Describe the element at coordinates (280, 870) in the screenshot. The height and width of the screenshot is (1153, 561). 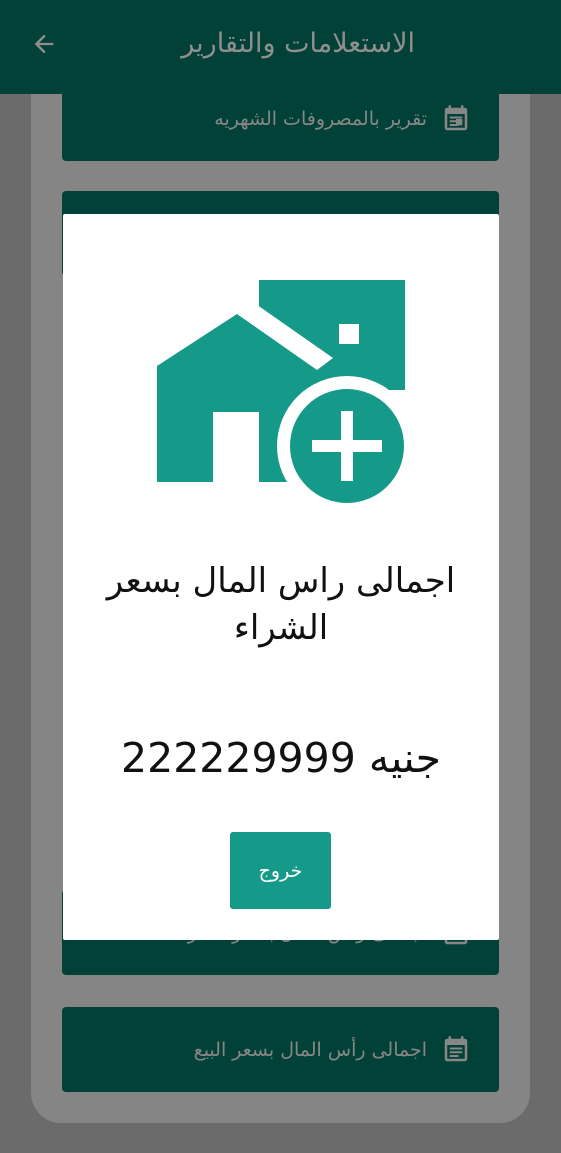
I see `exit-button: خروج` at that location.